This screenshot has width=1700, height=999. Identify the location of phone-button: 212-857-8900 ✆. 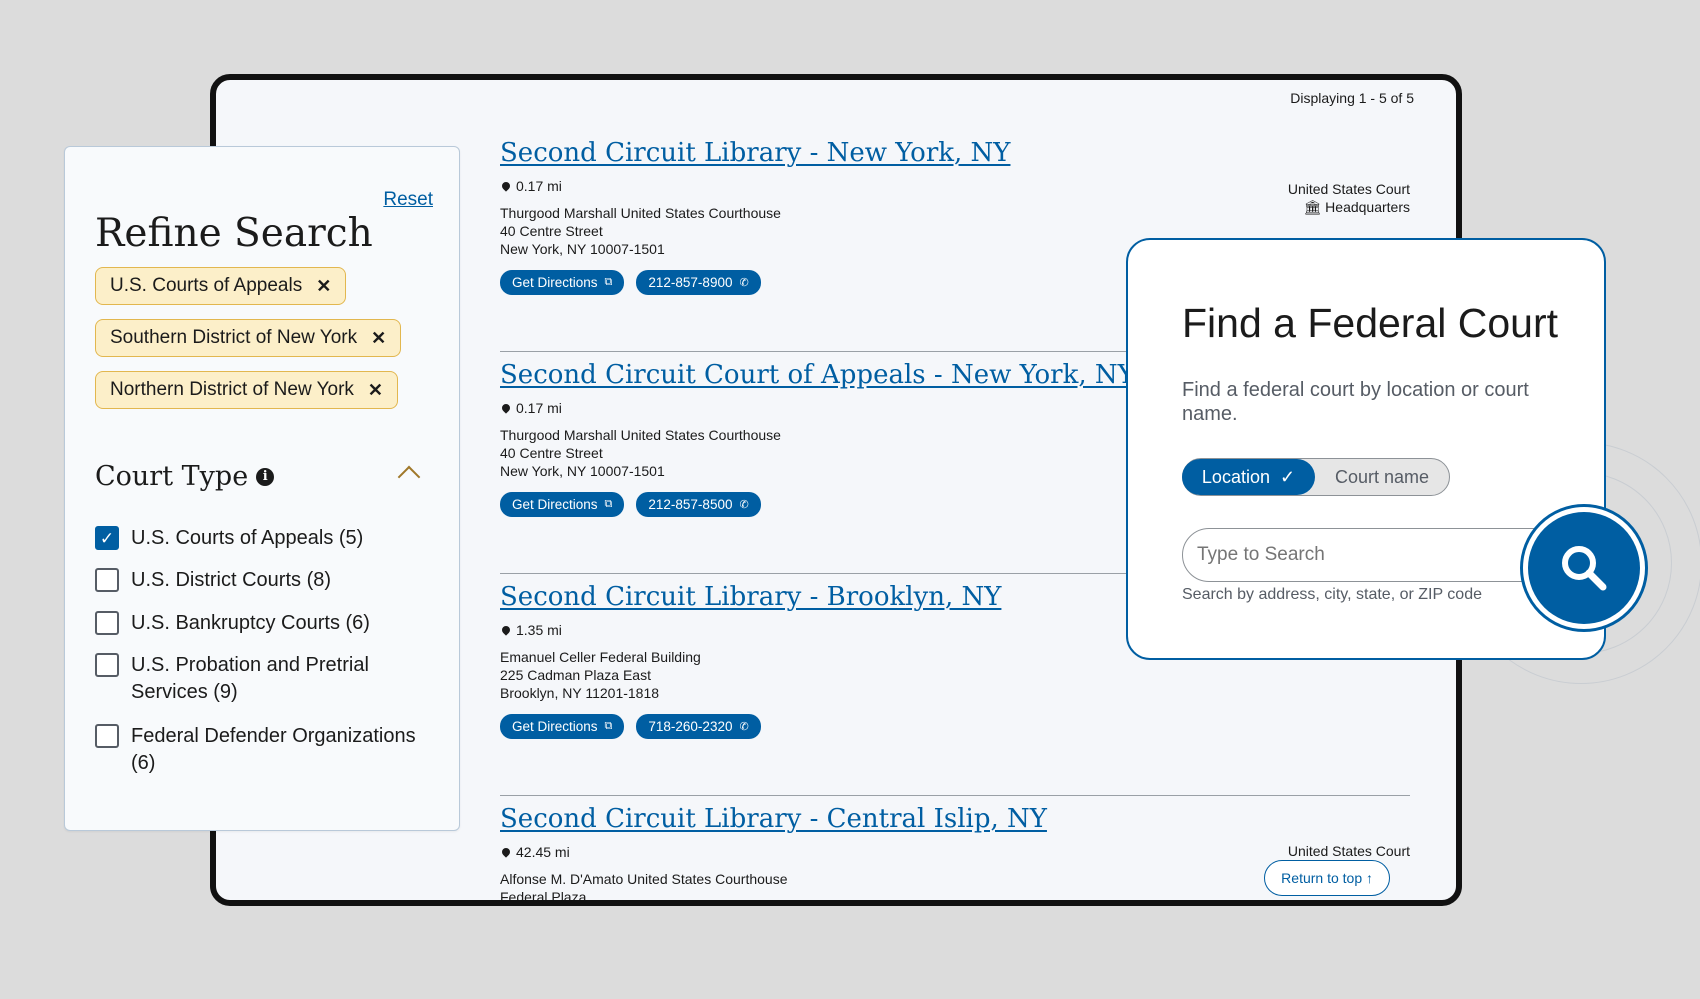
(698, 282).